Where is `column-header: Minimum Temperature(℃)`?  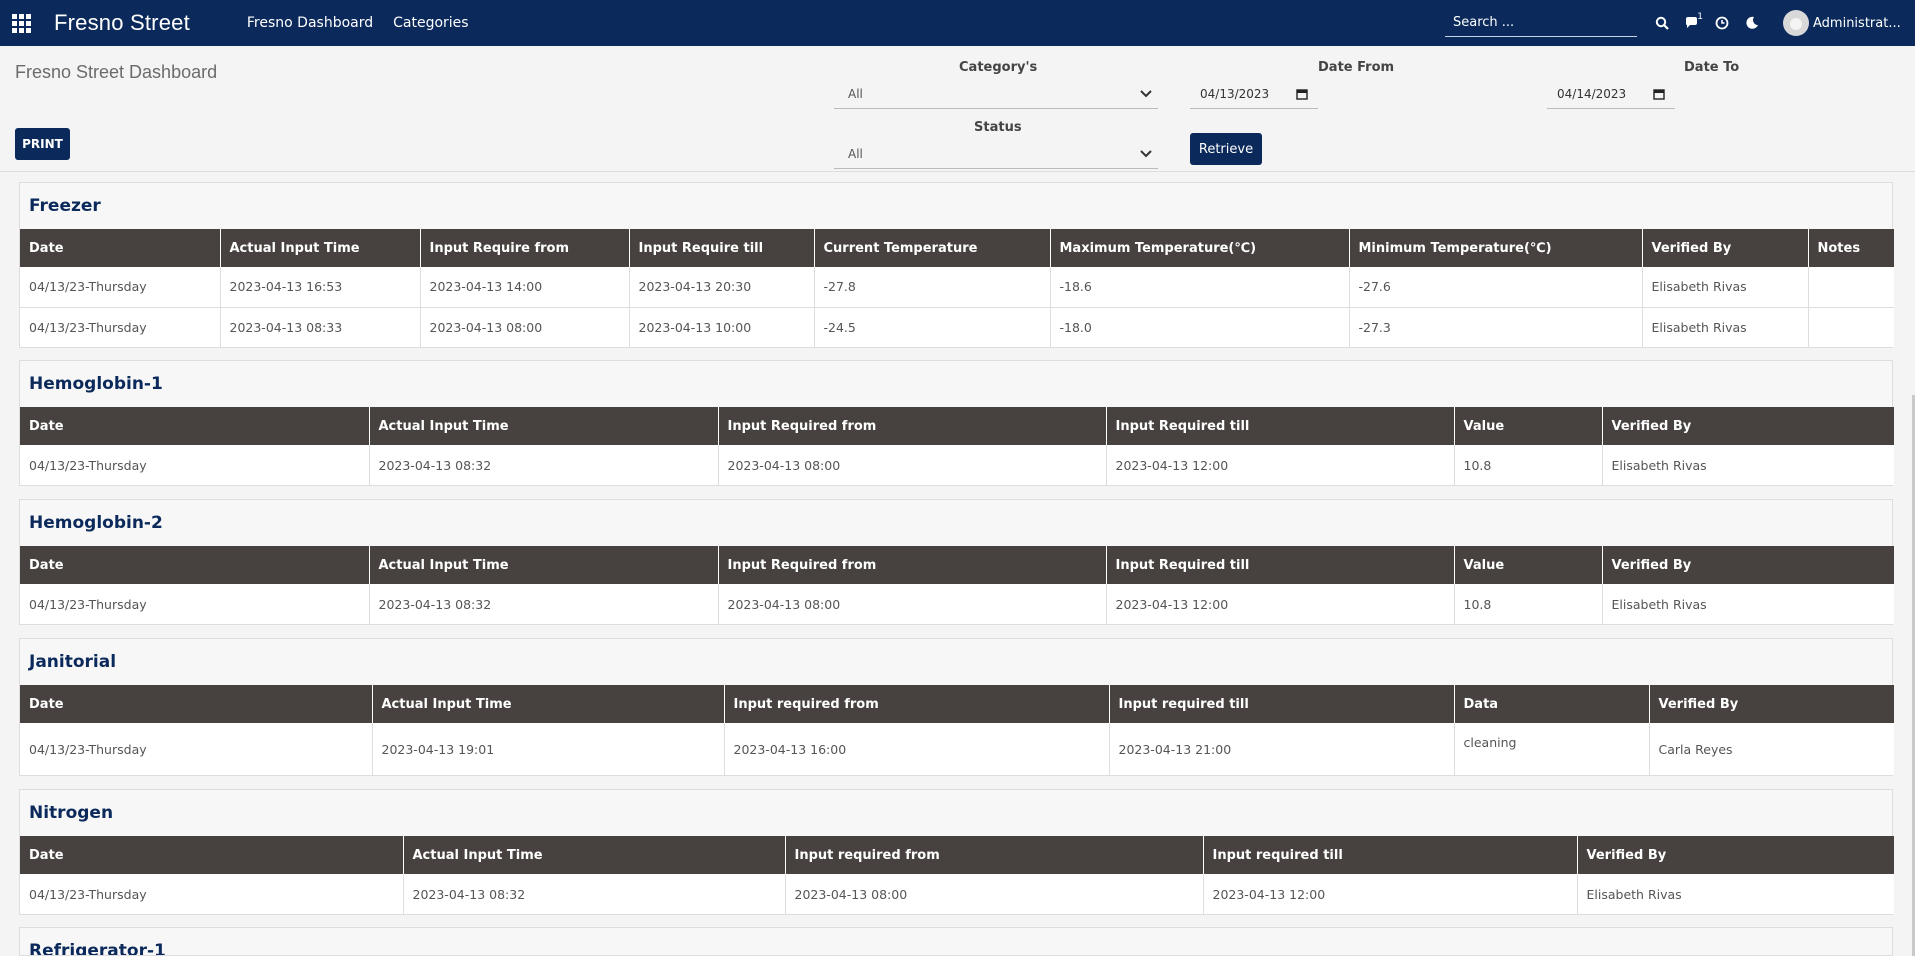
column-header: Minimum Temperature(℃) is located at coordinates (1496, 248).